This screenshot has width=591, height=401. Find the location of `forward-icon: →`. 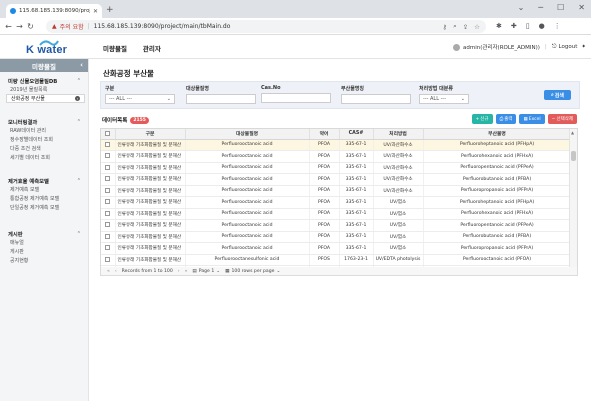

forward-icon: → is located at coordinates (19, 26).